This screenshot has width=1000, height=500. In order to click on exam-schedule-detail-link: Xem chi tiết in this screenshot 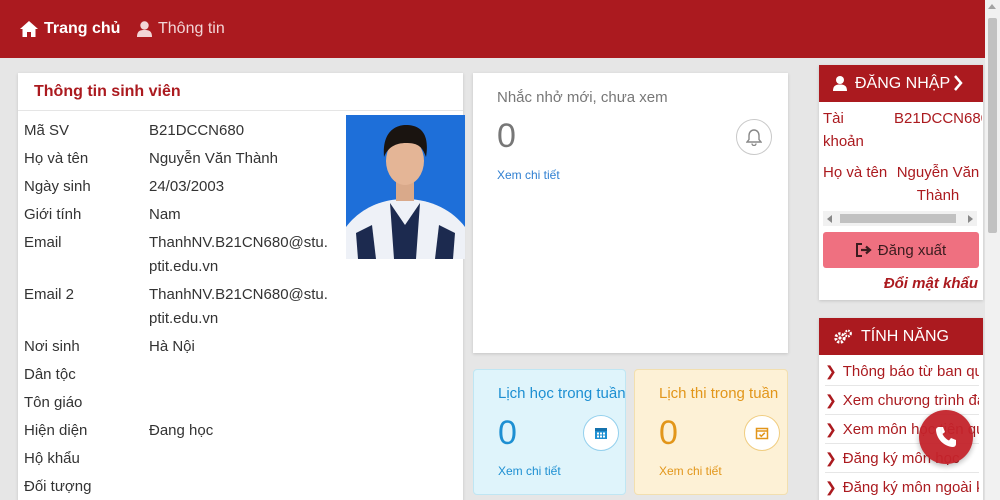, I will do `click(690, 471)`.